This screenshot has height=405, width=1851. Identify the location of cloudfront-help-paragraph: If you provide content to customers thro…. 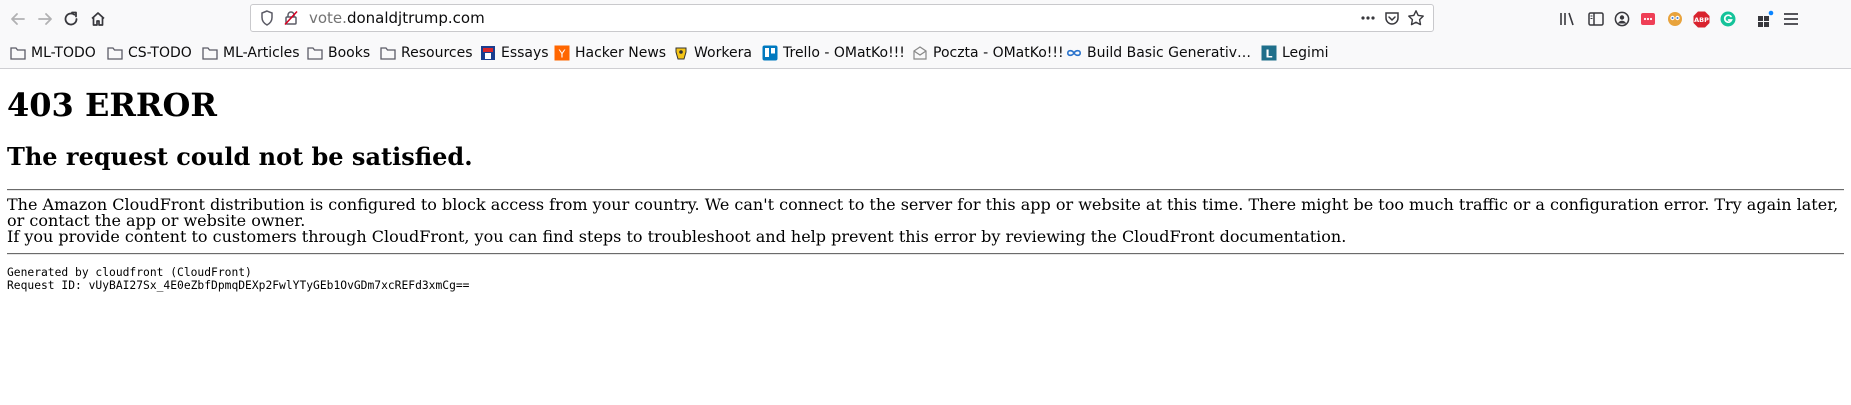
(677, 236).